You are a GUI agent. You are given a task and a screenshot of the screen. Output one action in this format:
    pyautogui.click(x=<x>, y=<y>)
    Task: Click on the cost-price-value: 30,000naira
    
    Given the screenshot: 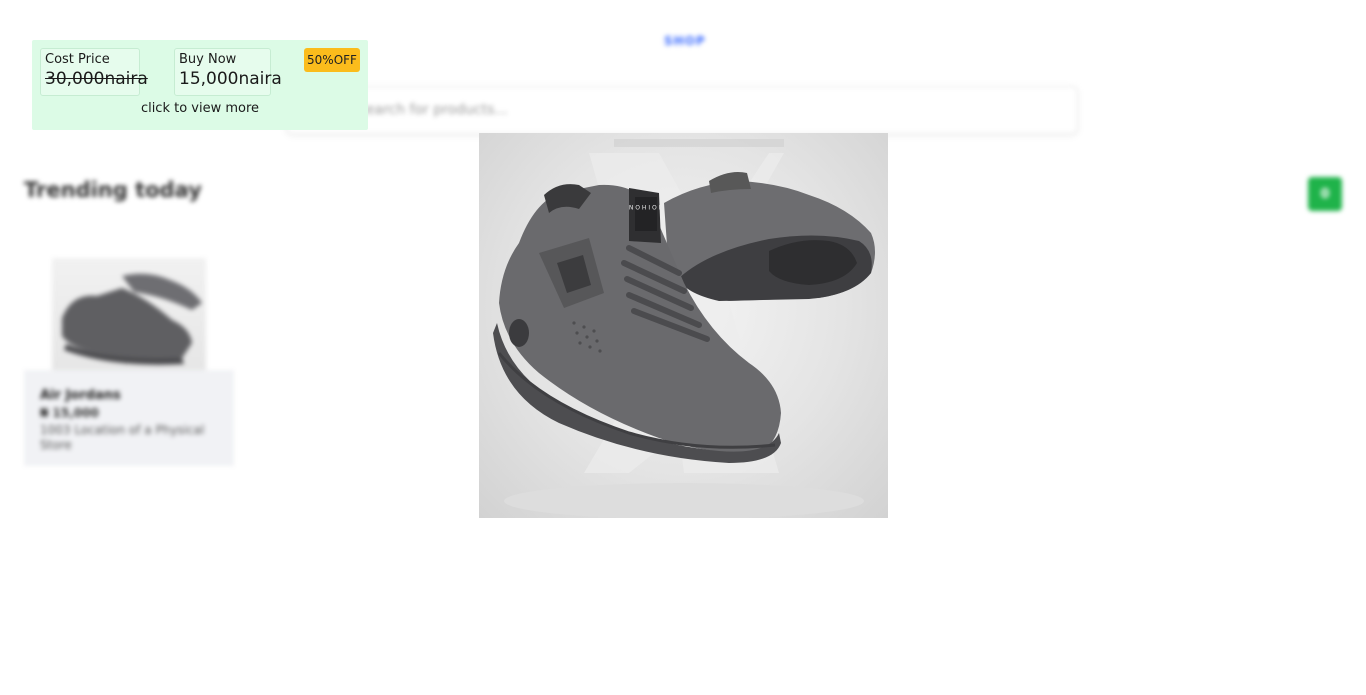 What is the action you would take?
    pyautogui.click(x=96, y=79)
    